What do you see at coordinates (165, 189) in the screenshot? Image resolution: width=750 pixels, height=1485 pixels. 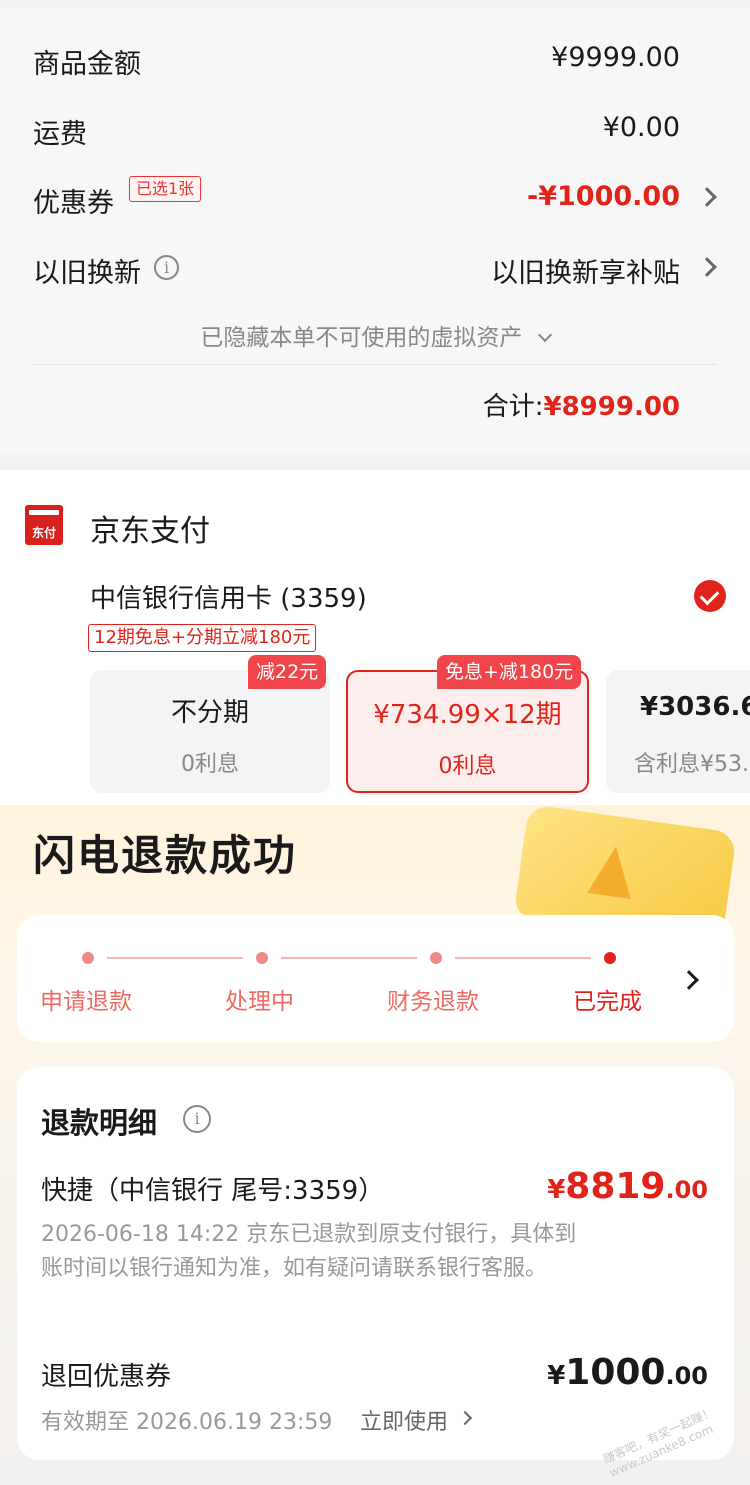 I see `coupon-selected-badge: 已选1张` at bounding box center [165, 189].